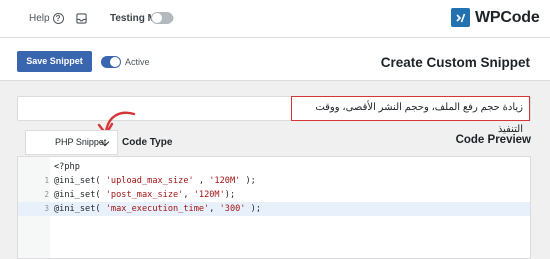  I want to click on question-circle-icon: ?, so click(58, 18).